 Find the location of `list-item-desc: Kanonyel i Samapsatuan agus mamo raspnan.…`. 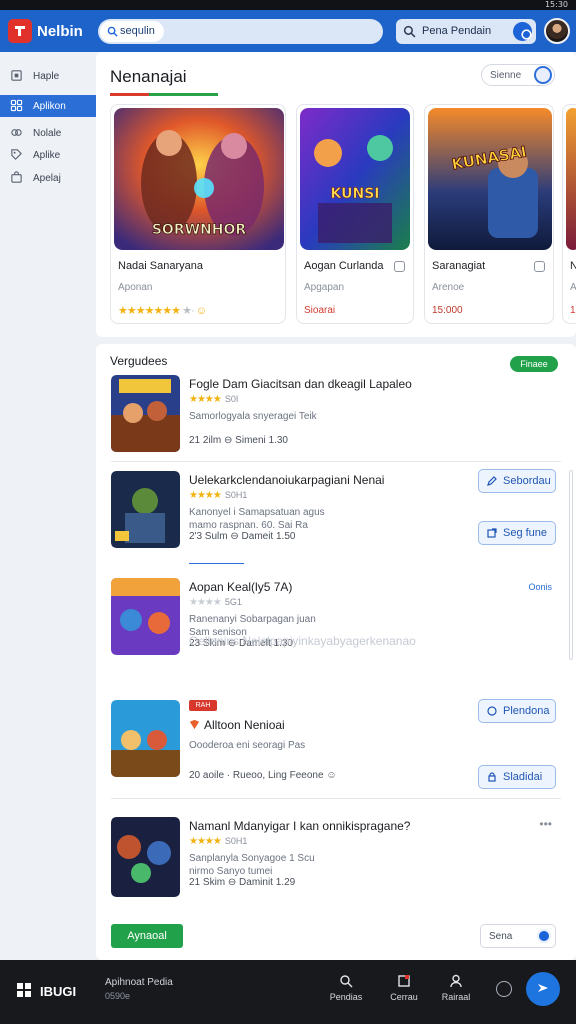

list-item-desc: Kanonyel i Samapsatuan agus mamo raspnan.… is located at coordinates (257, 519).